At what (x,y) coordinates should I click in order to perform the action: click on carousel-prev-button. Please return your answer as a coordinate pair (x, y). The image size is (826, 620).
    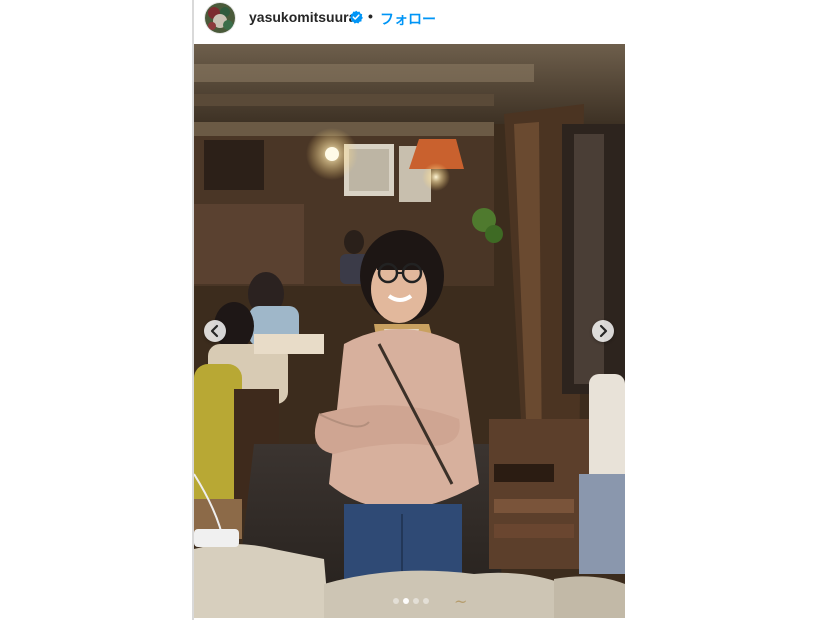
    Looking at the image, I should click on (215, 331).